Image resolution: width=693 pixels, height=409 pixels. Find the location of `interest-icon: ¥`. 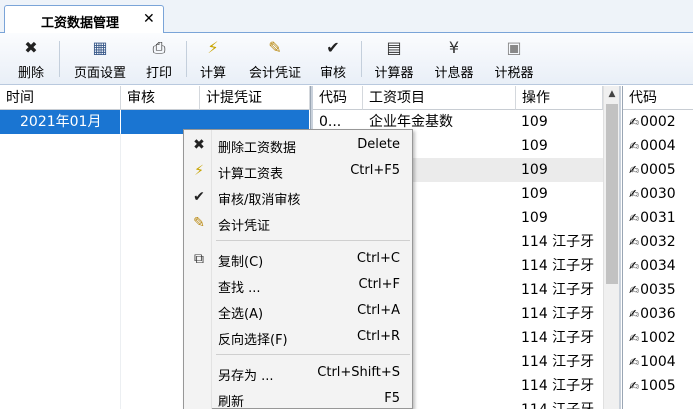

interest-icon: ¥ is located at coordinates (454, 47).